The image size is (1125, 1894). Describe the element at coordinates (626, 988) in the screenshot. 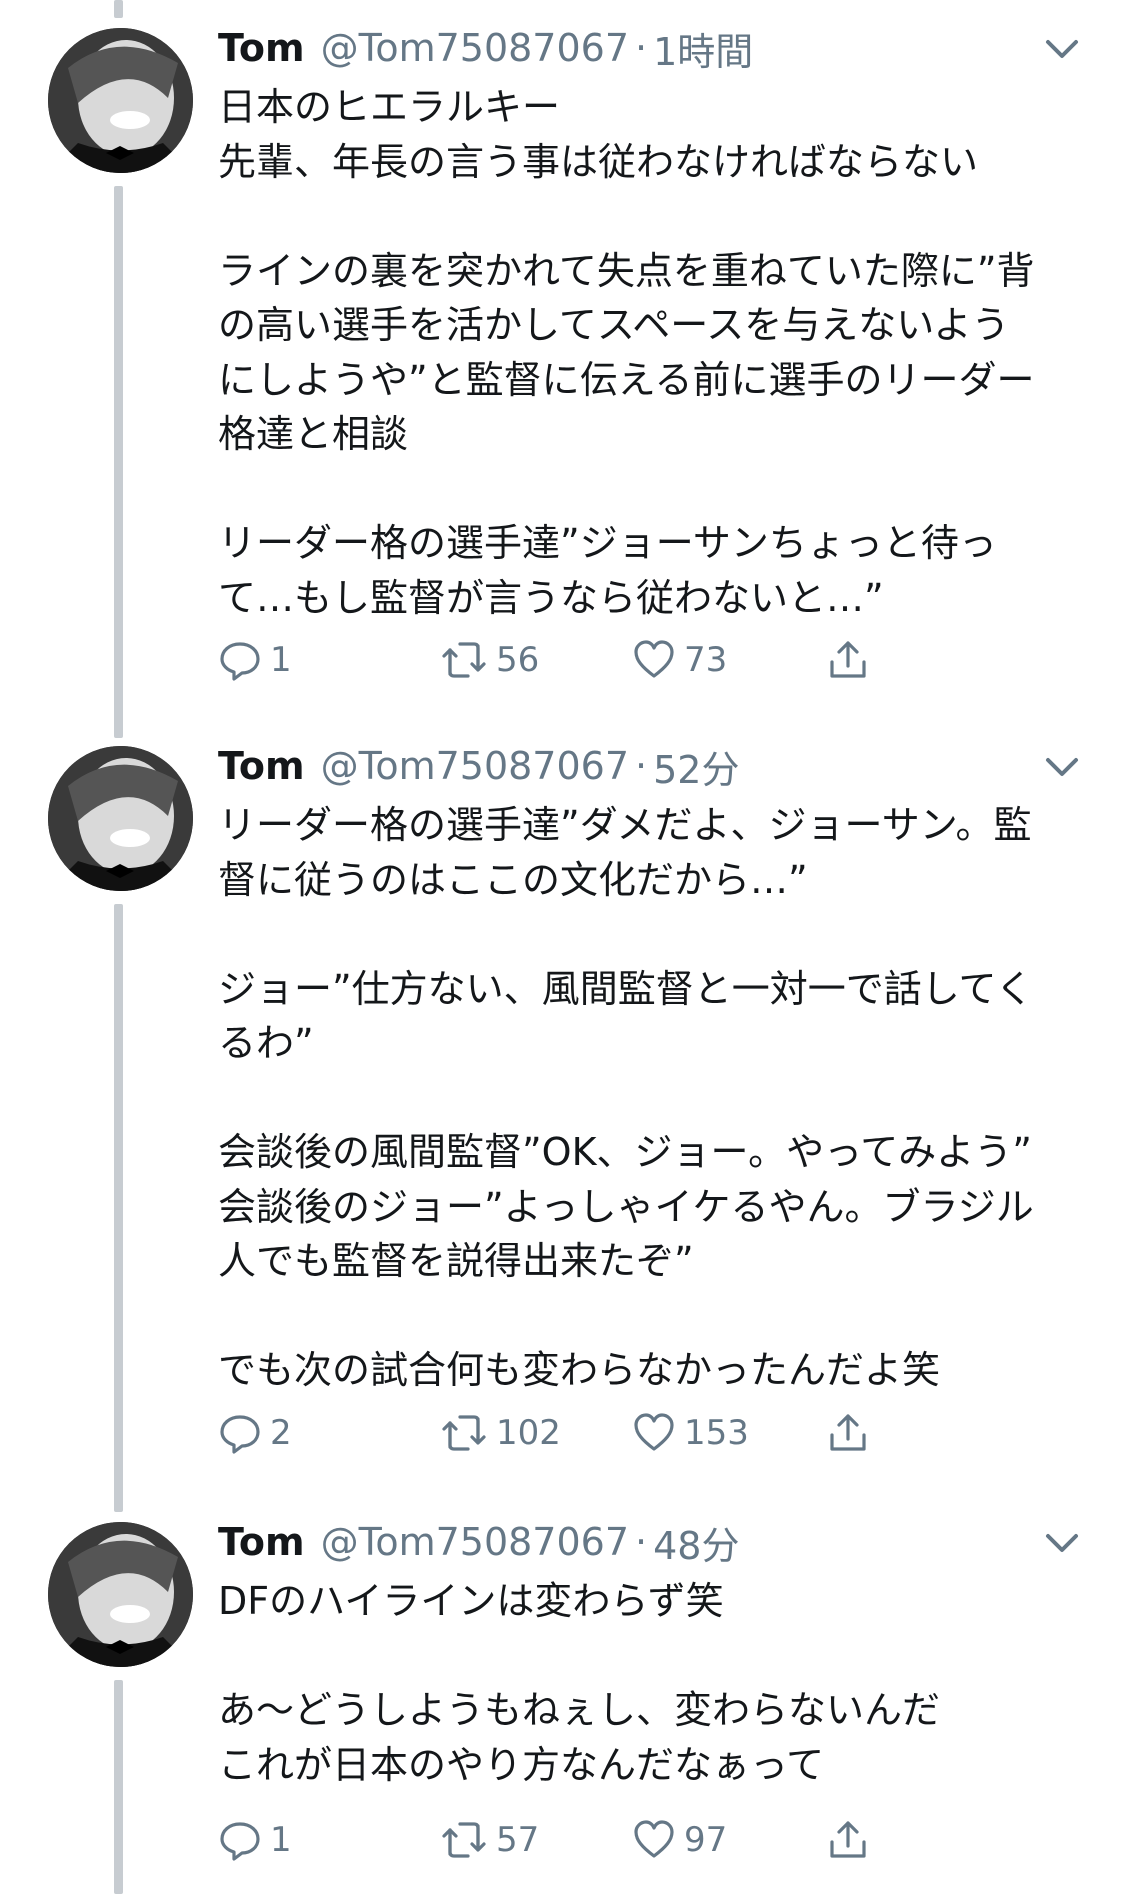

I see `tweet-line: ジョー”仕方ない、風間監督と一対一で話してく` at that location.